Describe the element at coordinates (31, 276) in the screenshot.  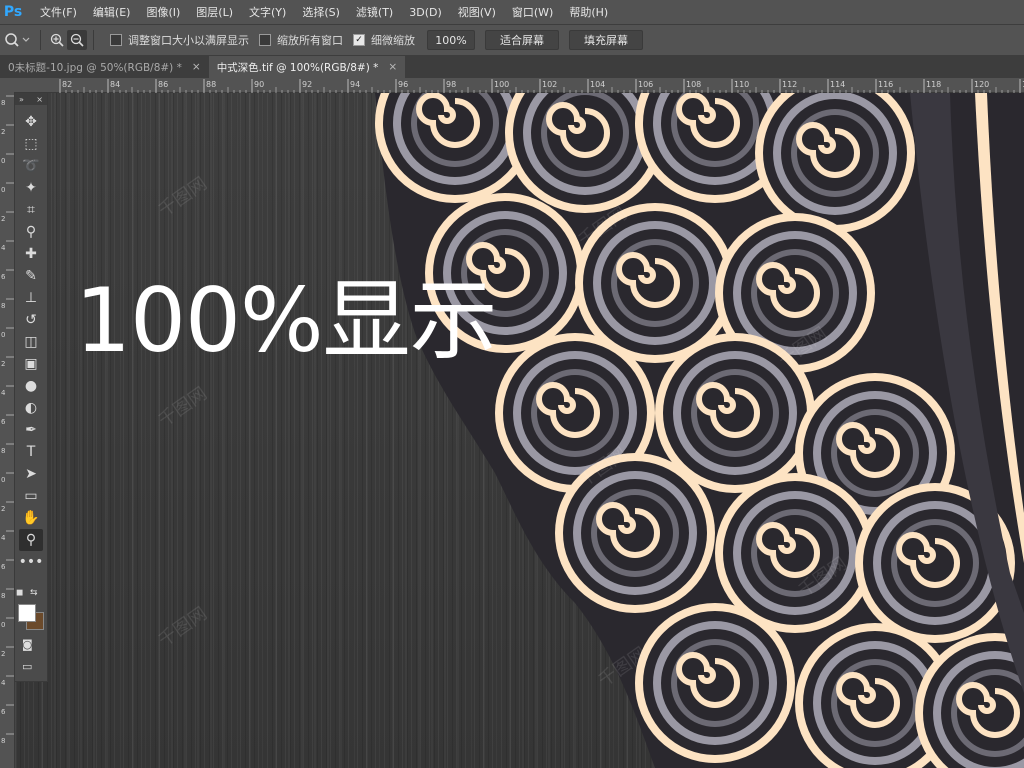
I see `brush-tool-icon: ✎` at that location.